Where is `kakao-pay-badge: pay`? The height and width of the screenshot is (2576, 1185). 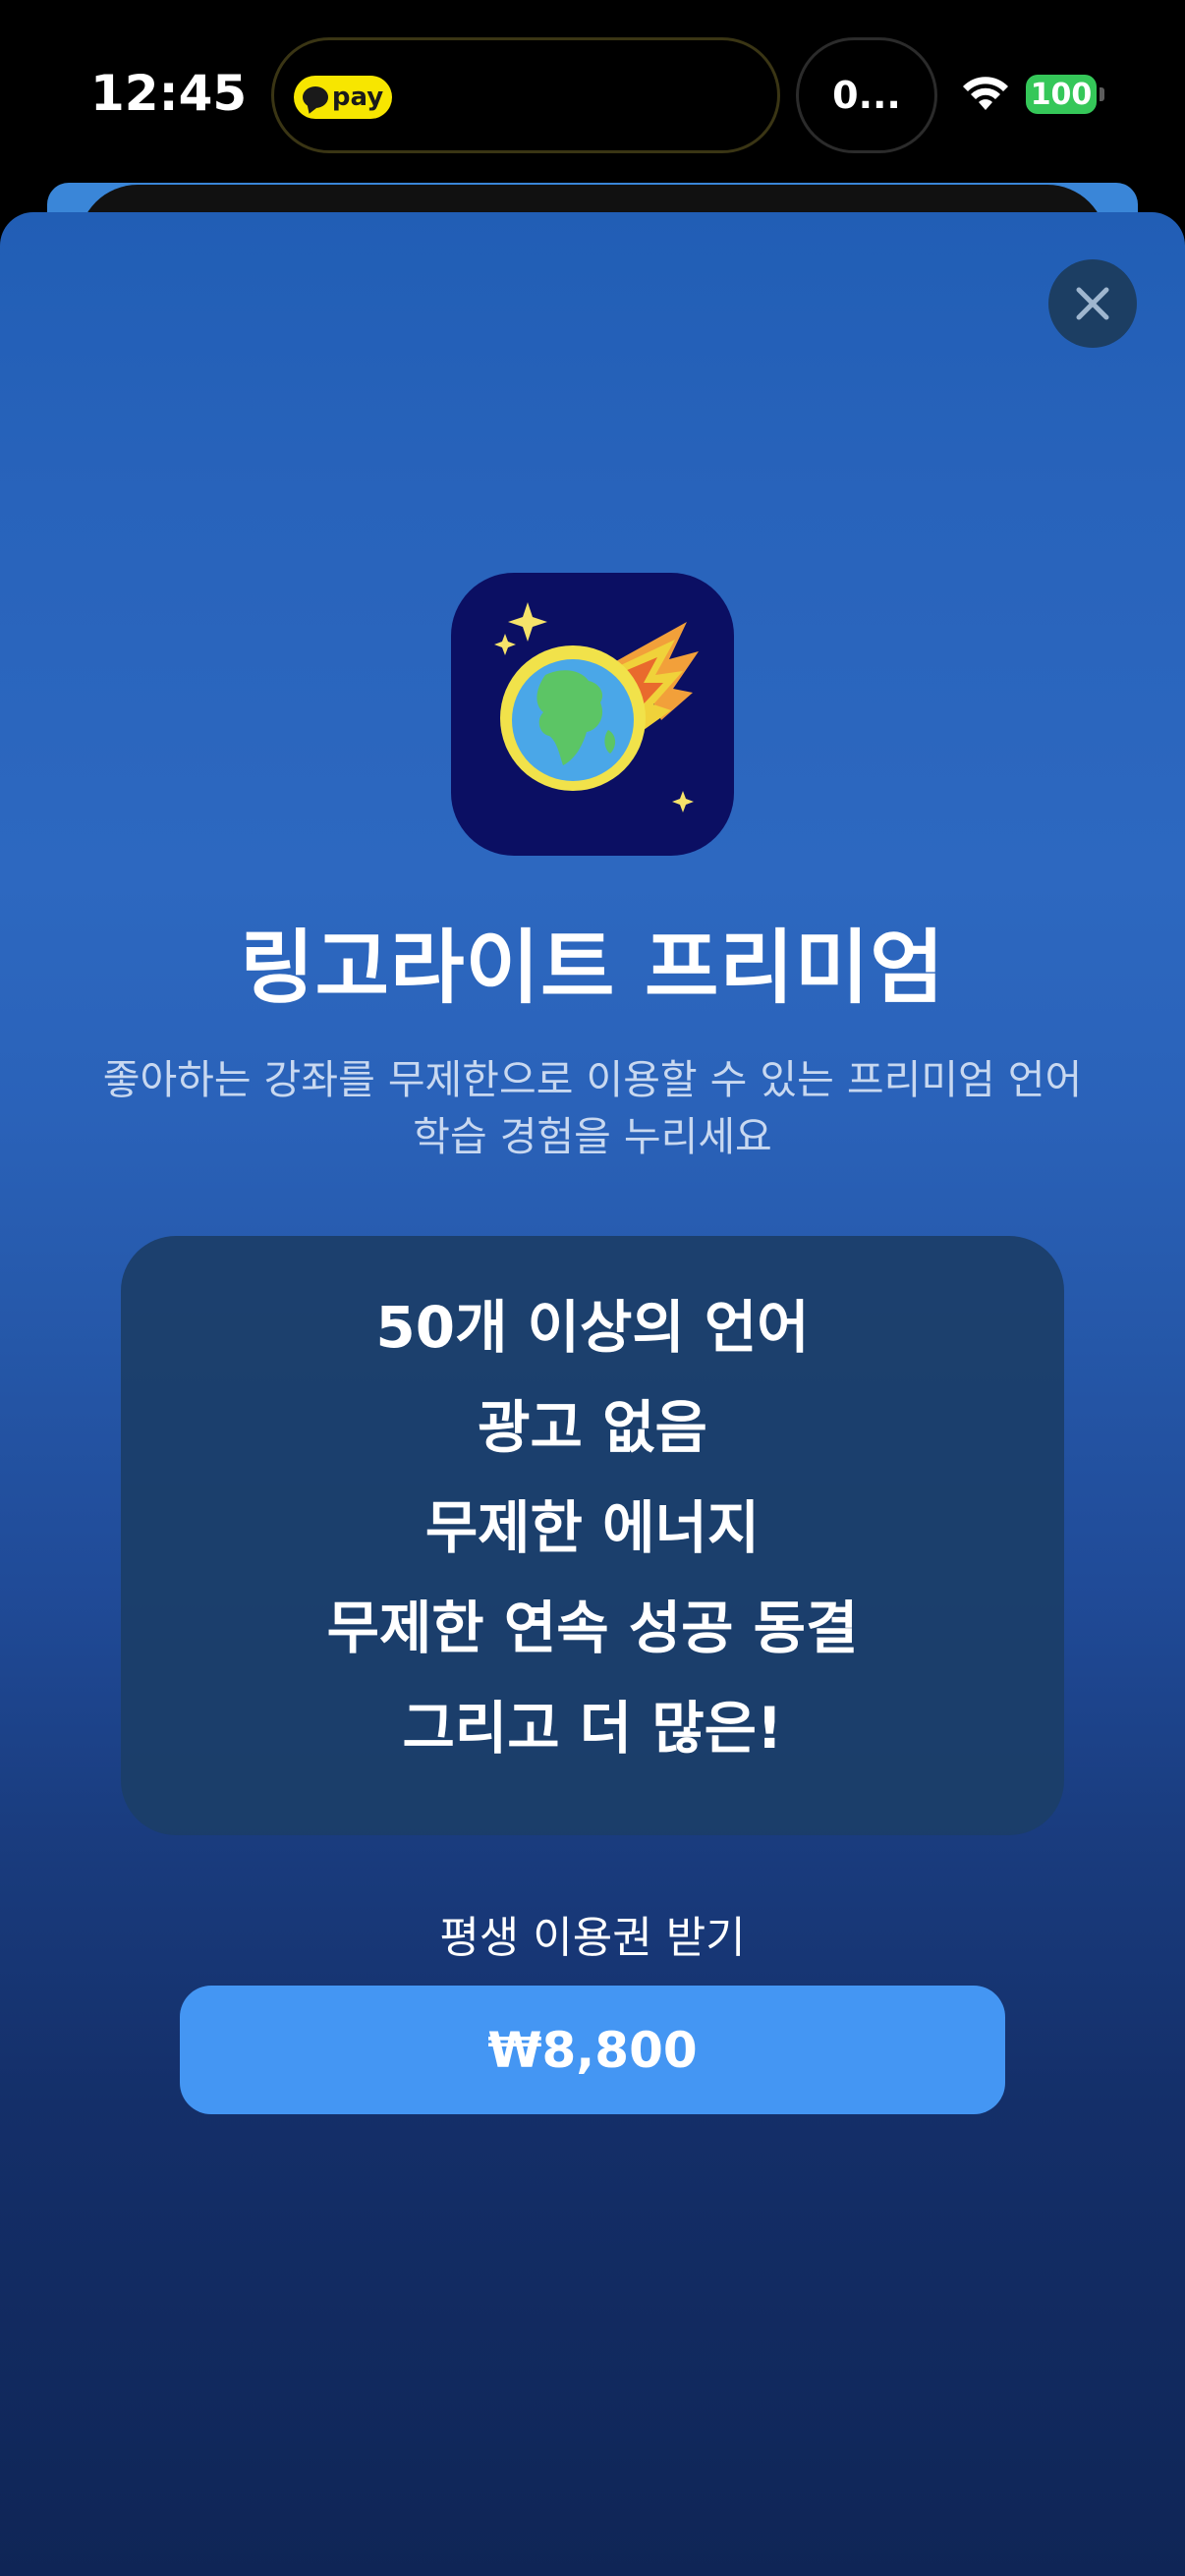 kakao-pay-badge: pay is located at coordinates (343, 97).